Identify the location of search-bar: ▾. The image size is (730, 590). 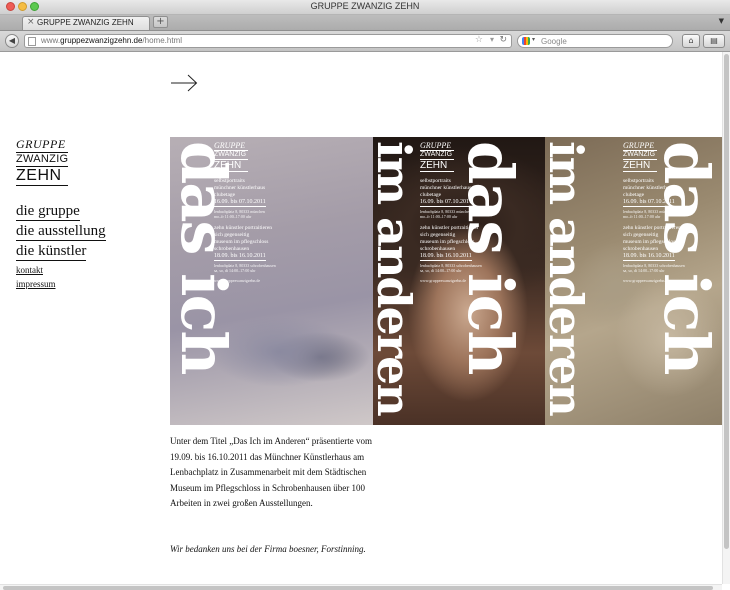
(595, 41).